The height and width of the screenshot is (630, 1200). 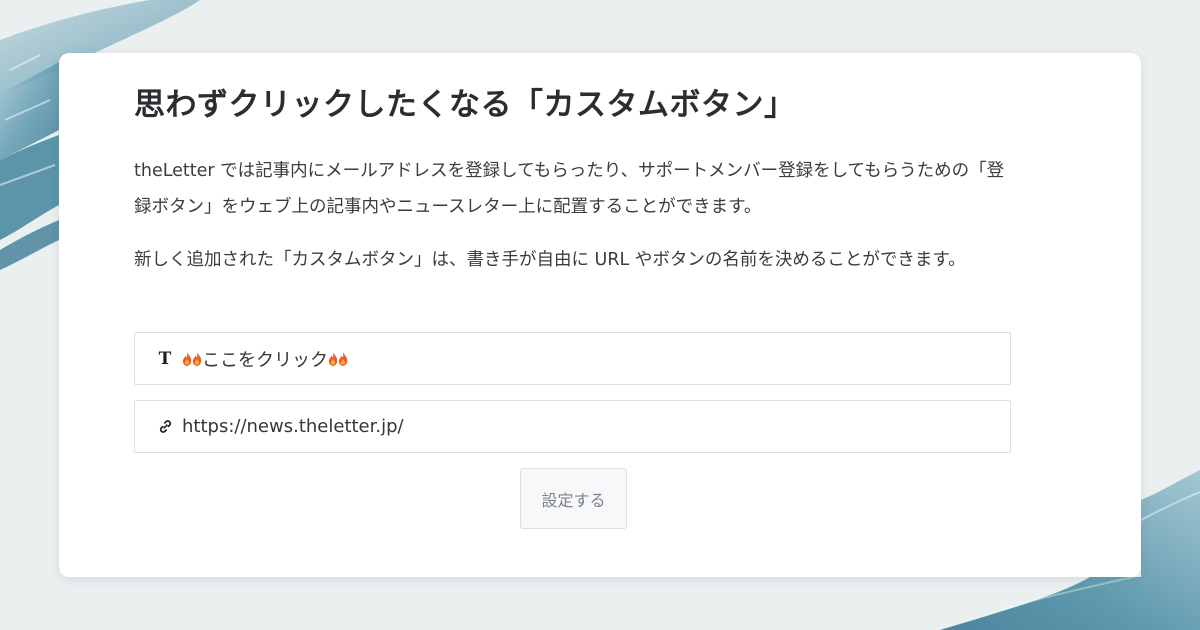 I want to click on button-text-label: ここをクリック, so click(x=265, y=360).